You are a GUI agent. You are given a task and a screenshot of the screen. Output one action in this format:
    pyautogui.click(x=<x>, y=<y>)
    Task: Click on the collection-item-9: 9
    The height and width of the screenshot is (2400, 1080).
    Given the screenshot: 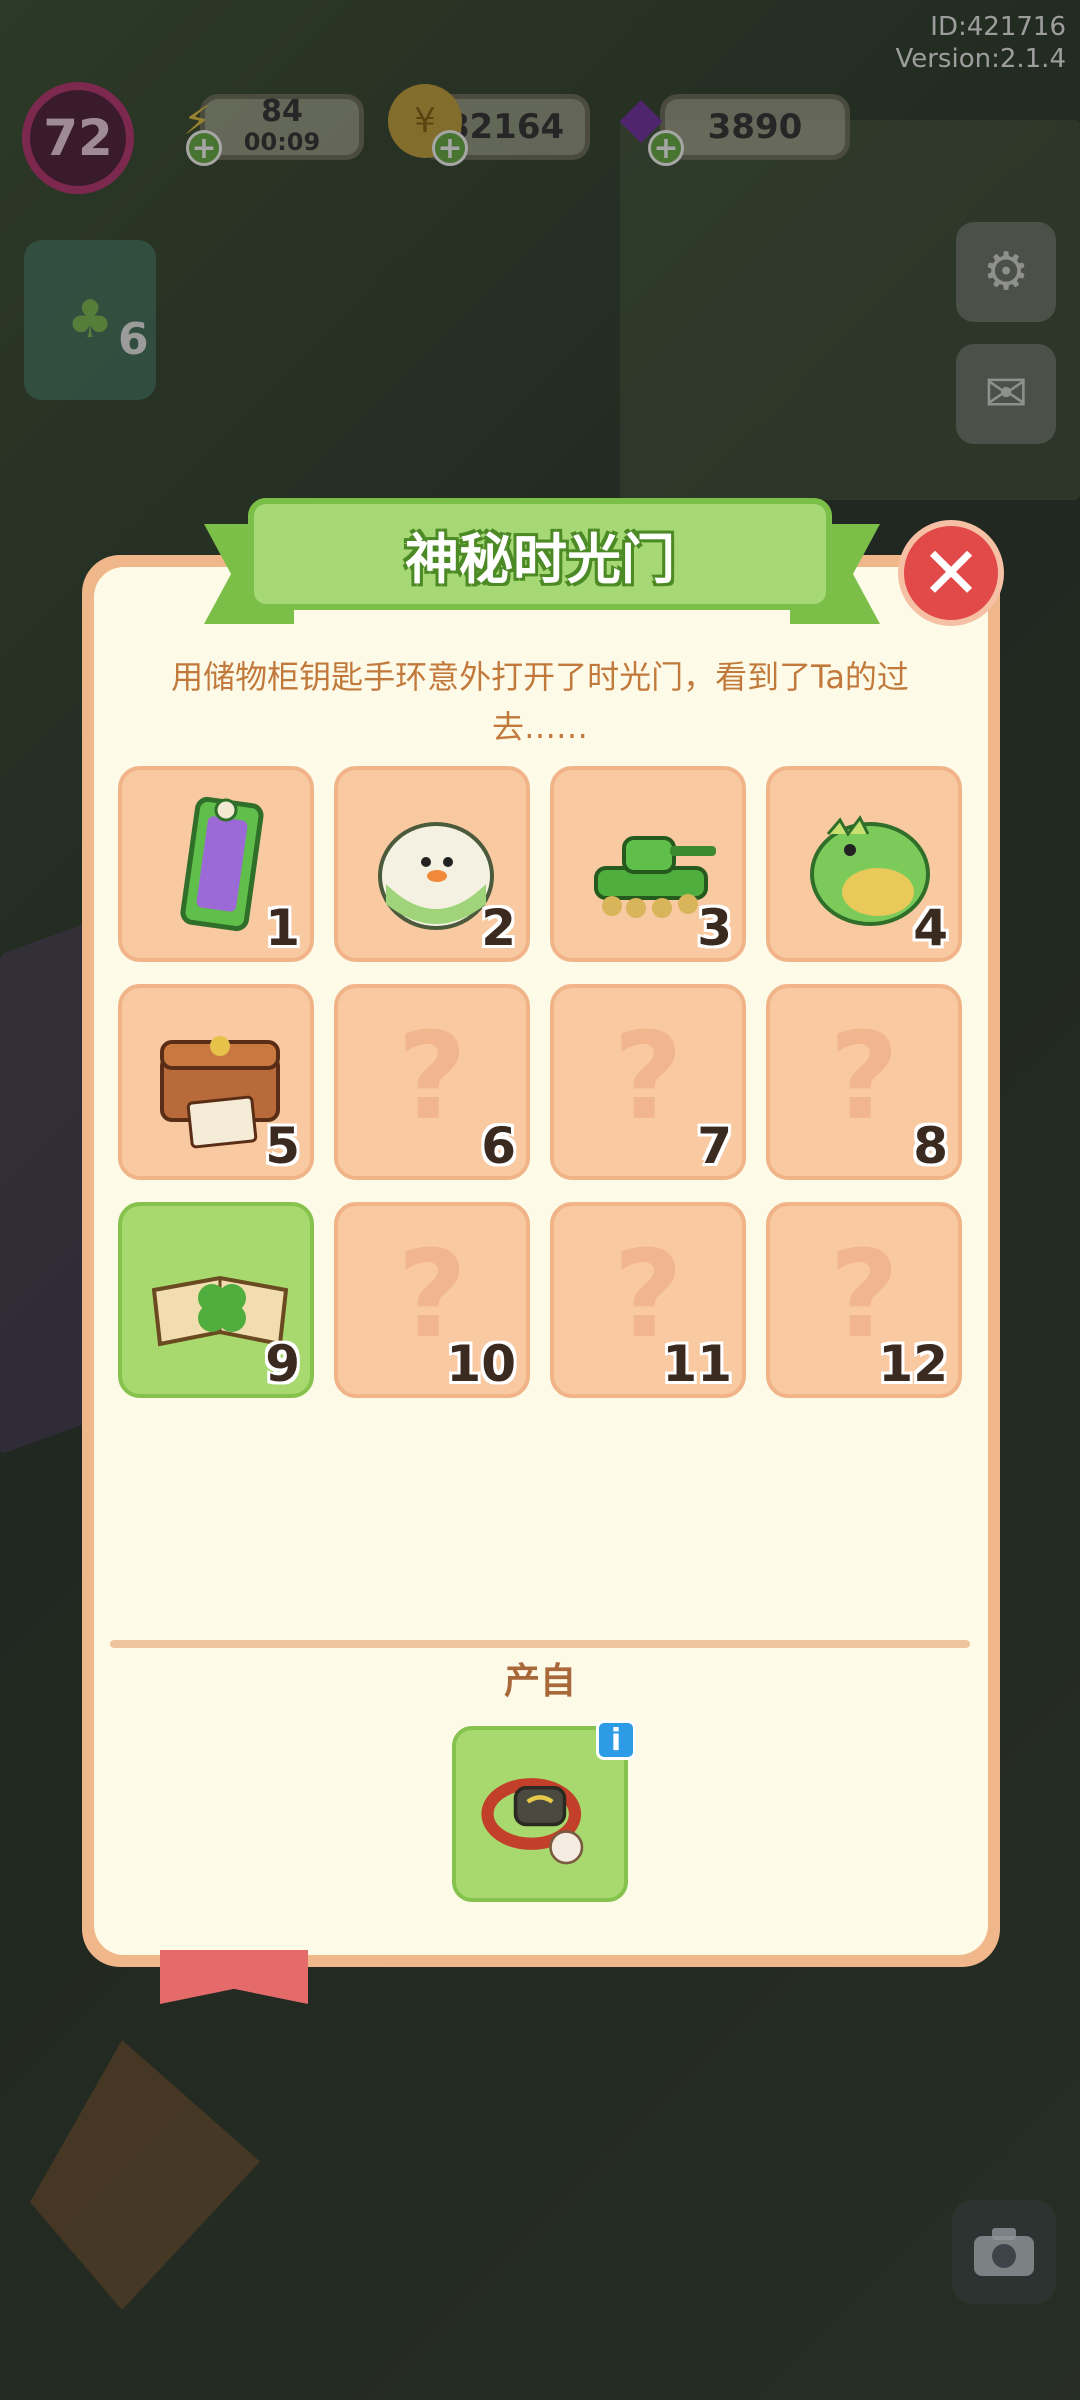 What is the action you would take?
    pyautogui.click(x=216, y=1300)
    